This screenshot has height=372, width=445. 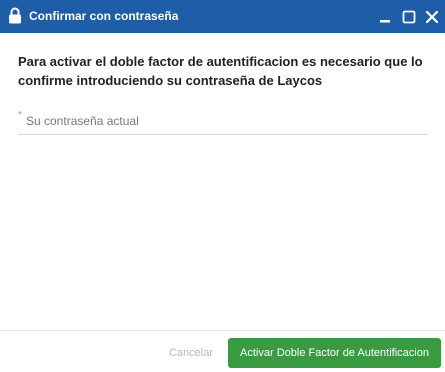 I want to click on close-icon, so click(x=432, y=17).